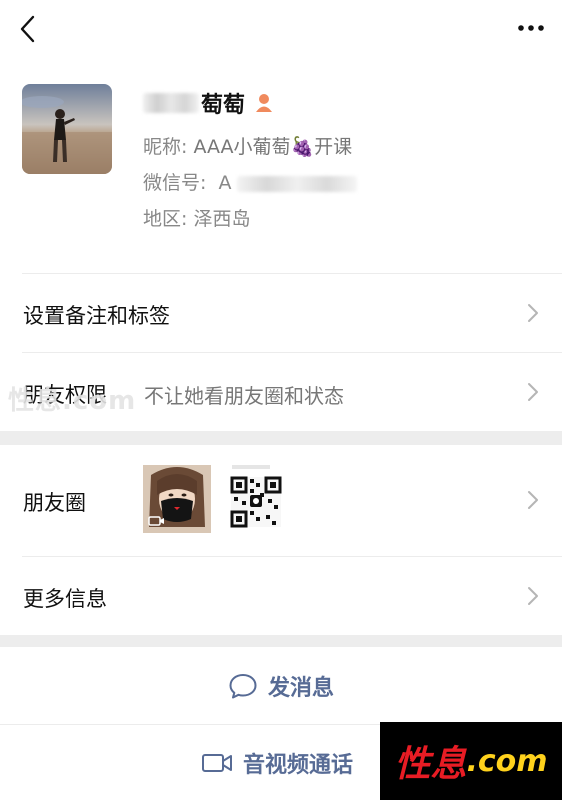 This screenshot has height=800, width=562. Describe the element at coordinates (171, 103) in the screenshot. I see `name-redaction` at that location.